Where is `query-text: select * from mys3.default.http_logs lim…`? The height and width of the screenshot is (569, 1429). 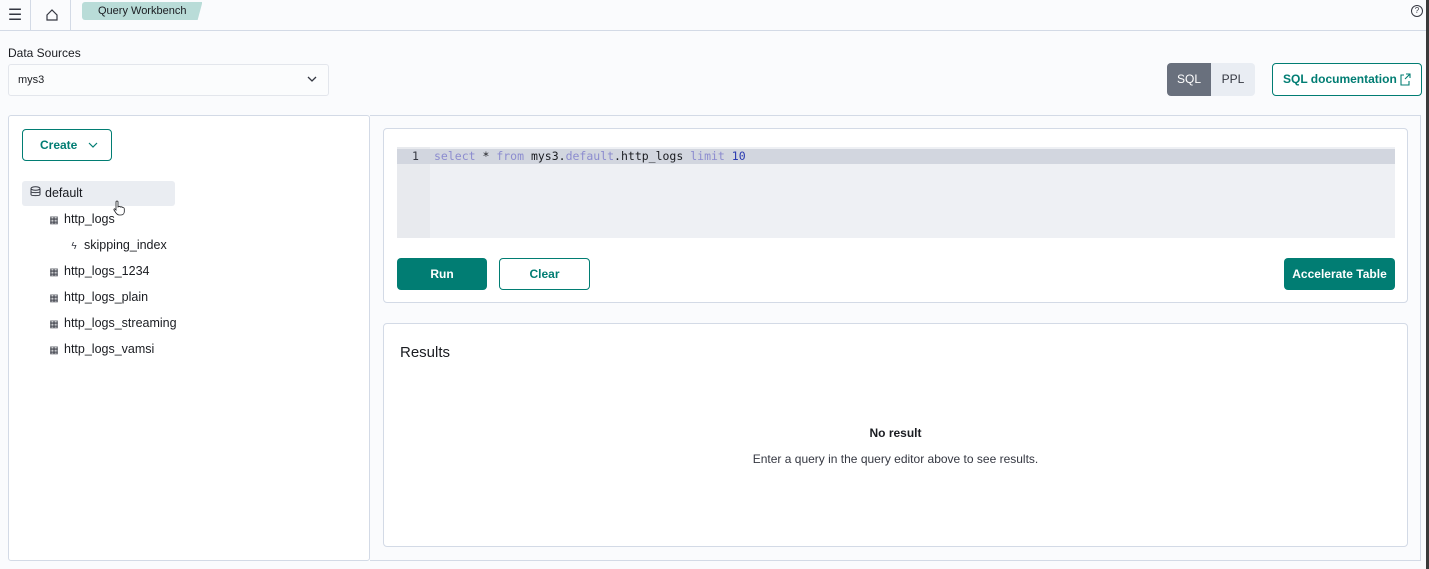 query-text: select * from mys3.default.http_logs lim… is located at coordinates (590, 156).